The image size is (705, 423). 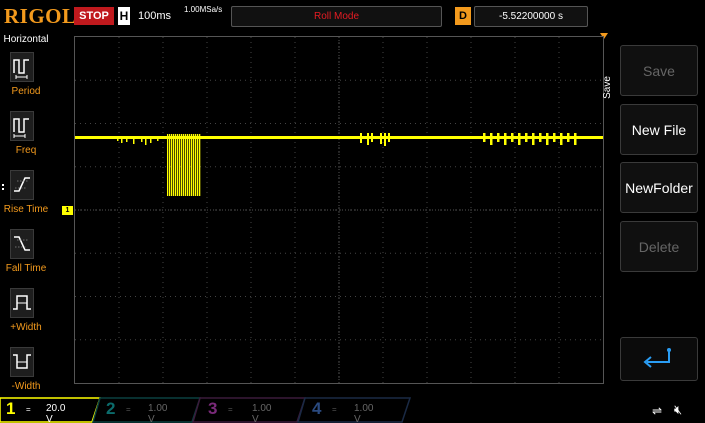 What do you see at coordinates (26, 150) in the screenshot?
I see `measure-label-freq: Freq` at bounding box center [26, 150].